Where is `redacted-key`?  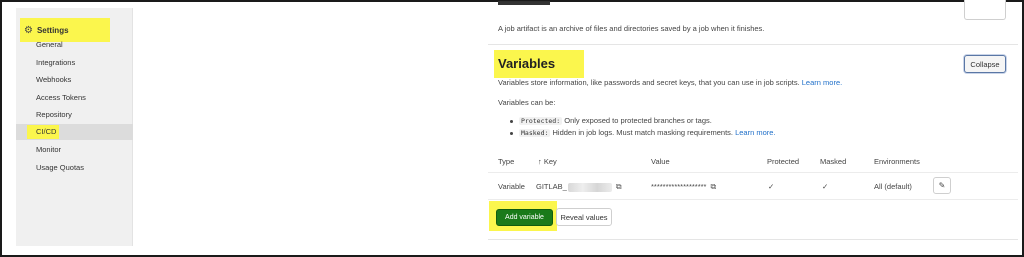
redacted-key is located at coordinates (589, 187).